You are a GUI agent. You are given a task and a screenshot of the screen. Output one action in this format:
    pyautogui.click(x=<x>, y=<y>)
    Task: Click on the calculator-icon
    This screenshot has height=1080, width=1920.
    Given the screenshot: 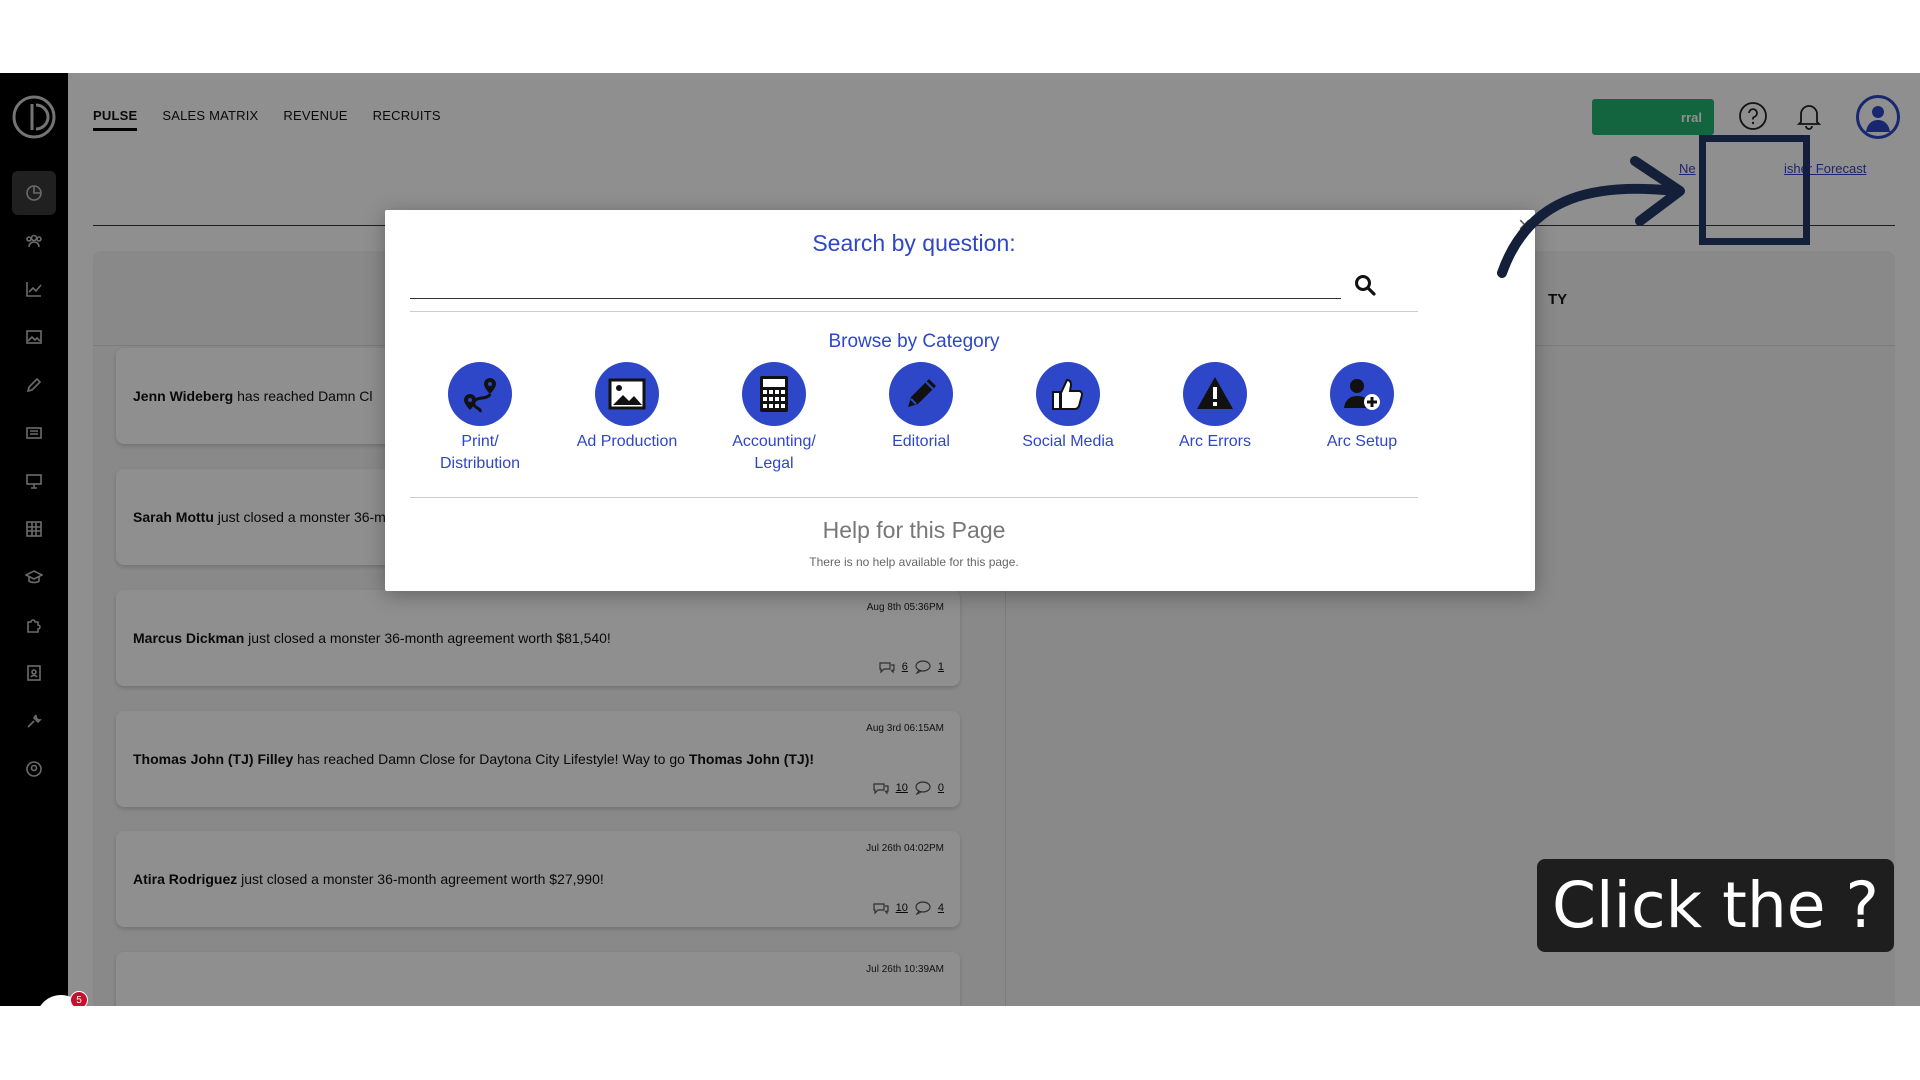 What is the action you would take?
    pyautogui.click(x=774, y=394)
    